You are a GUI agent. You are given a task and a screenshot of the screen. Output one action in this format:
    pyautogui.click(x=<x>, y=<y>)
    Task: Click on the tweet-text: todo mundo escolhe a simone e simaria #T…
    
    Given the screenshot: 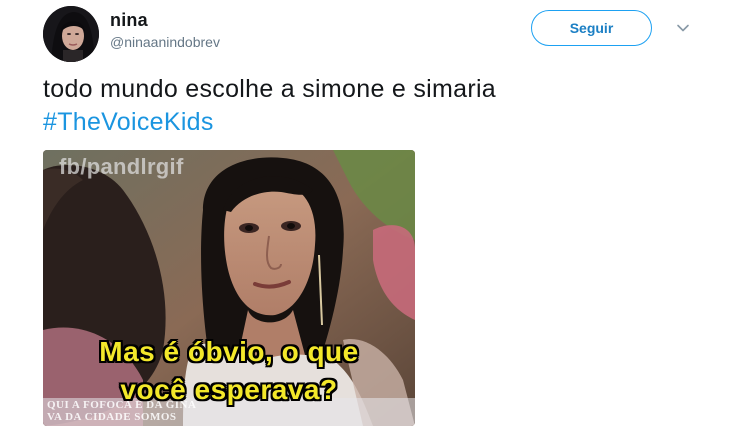 What is the action you would take?
    pyautogui.click(x=269, y=106)
    